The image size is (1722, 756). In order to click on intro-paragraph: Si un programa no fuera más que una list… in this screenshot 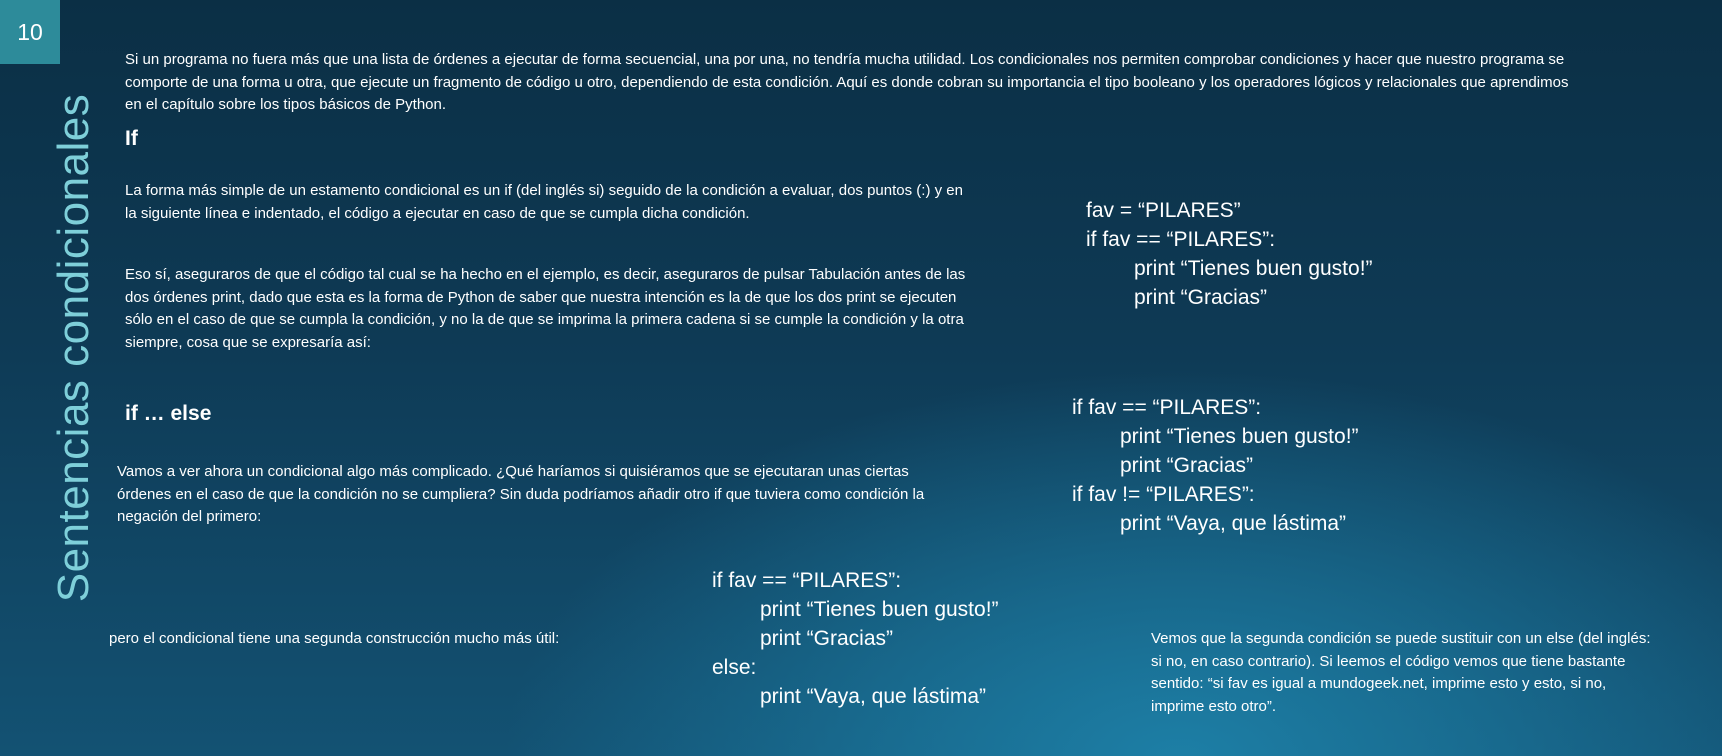, I will do `click(847, 82)`.